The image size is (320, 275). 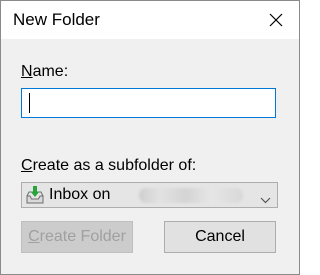 What do you see at coordinates (29, 103) in the screenshot?
I see `text-caret` at bounding box center [29, 103].